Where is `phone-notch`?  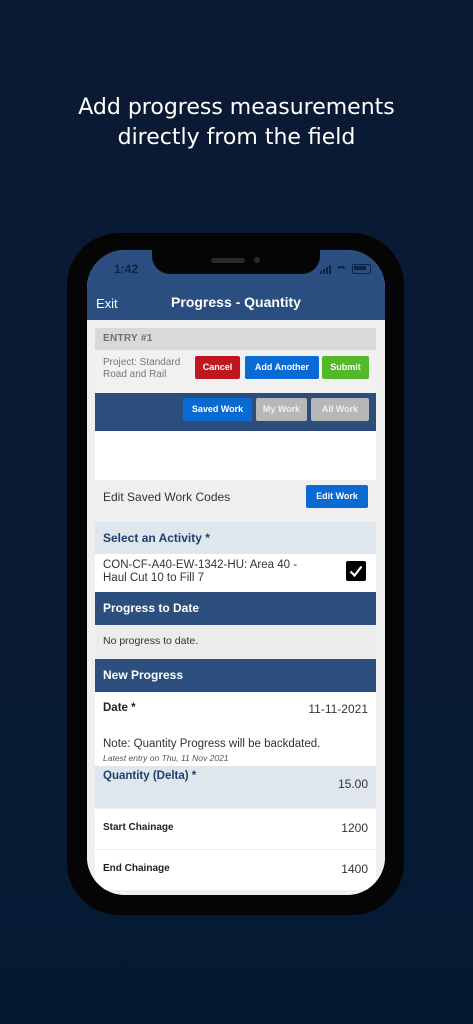 phone-notch is located at coordinates (236, 262).